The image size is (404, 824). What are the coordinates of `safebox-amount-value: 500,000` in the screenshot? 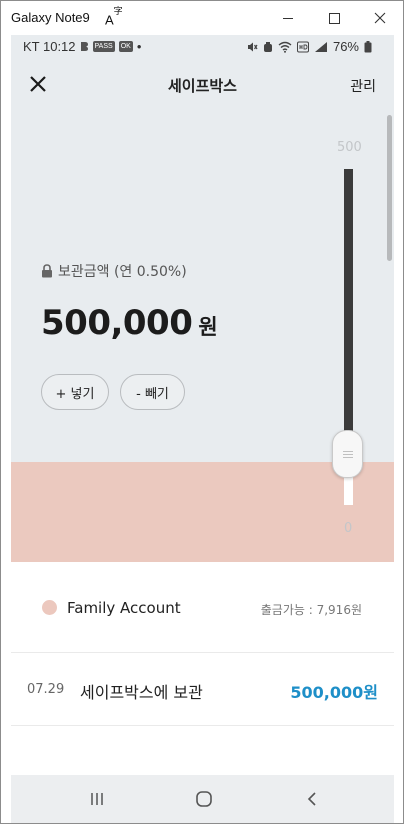 It's located at (117, 323).